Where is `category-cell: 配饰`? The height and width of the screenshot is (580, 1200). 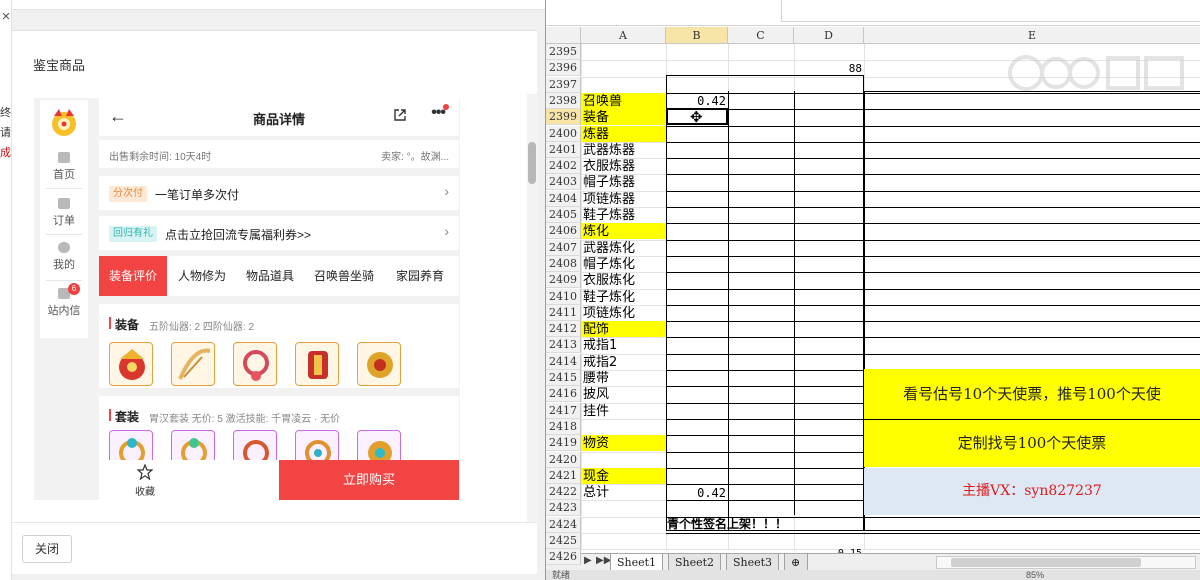
category-cell: 配饰 is located at coordinates (624, 329).